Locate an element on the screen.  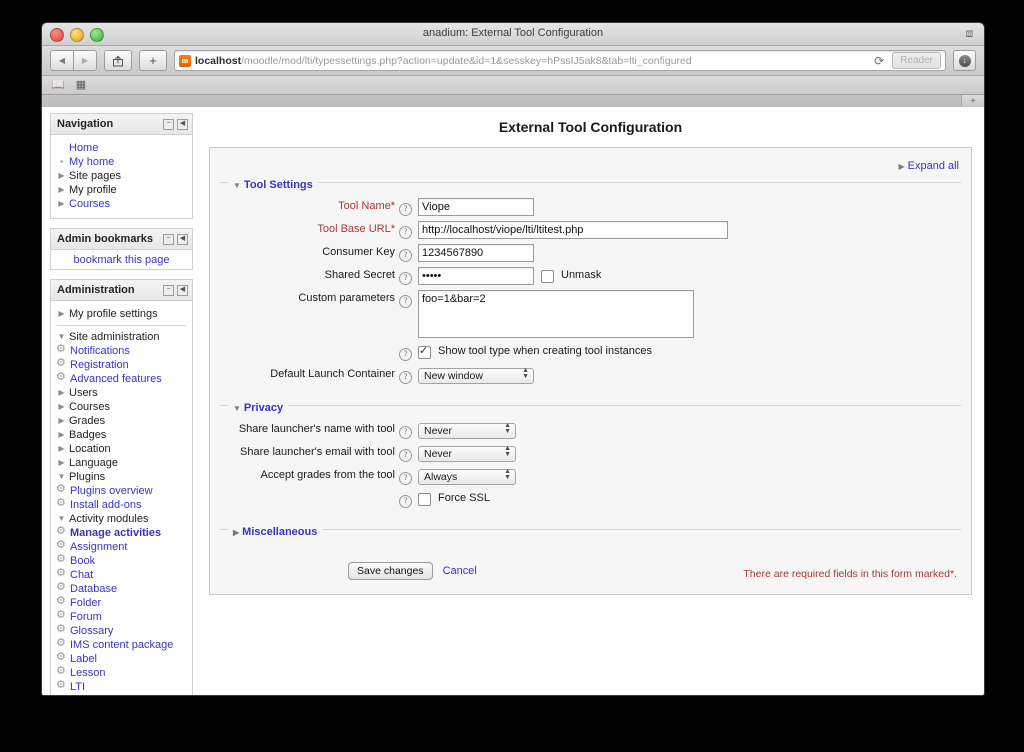
sidebar-item-install-add-ons: Install add-ons is located at coordinates (121, 504).